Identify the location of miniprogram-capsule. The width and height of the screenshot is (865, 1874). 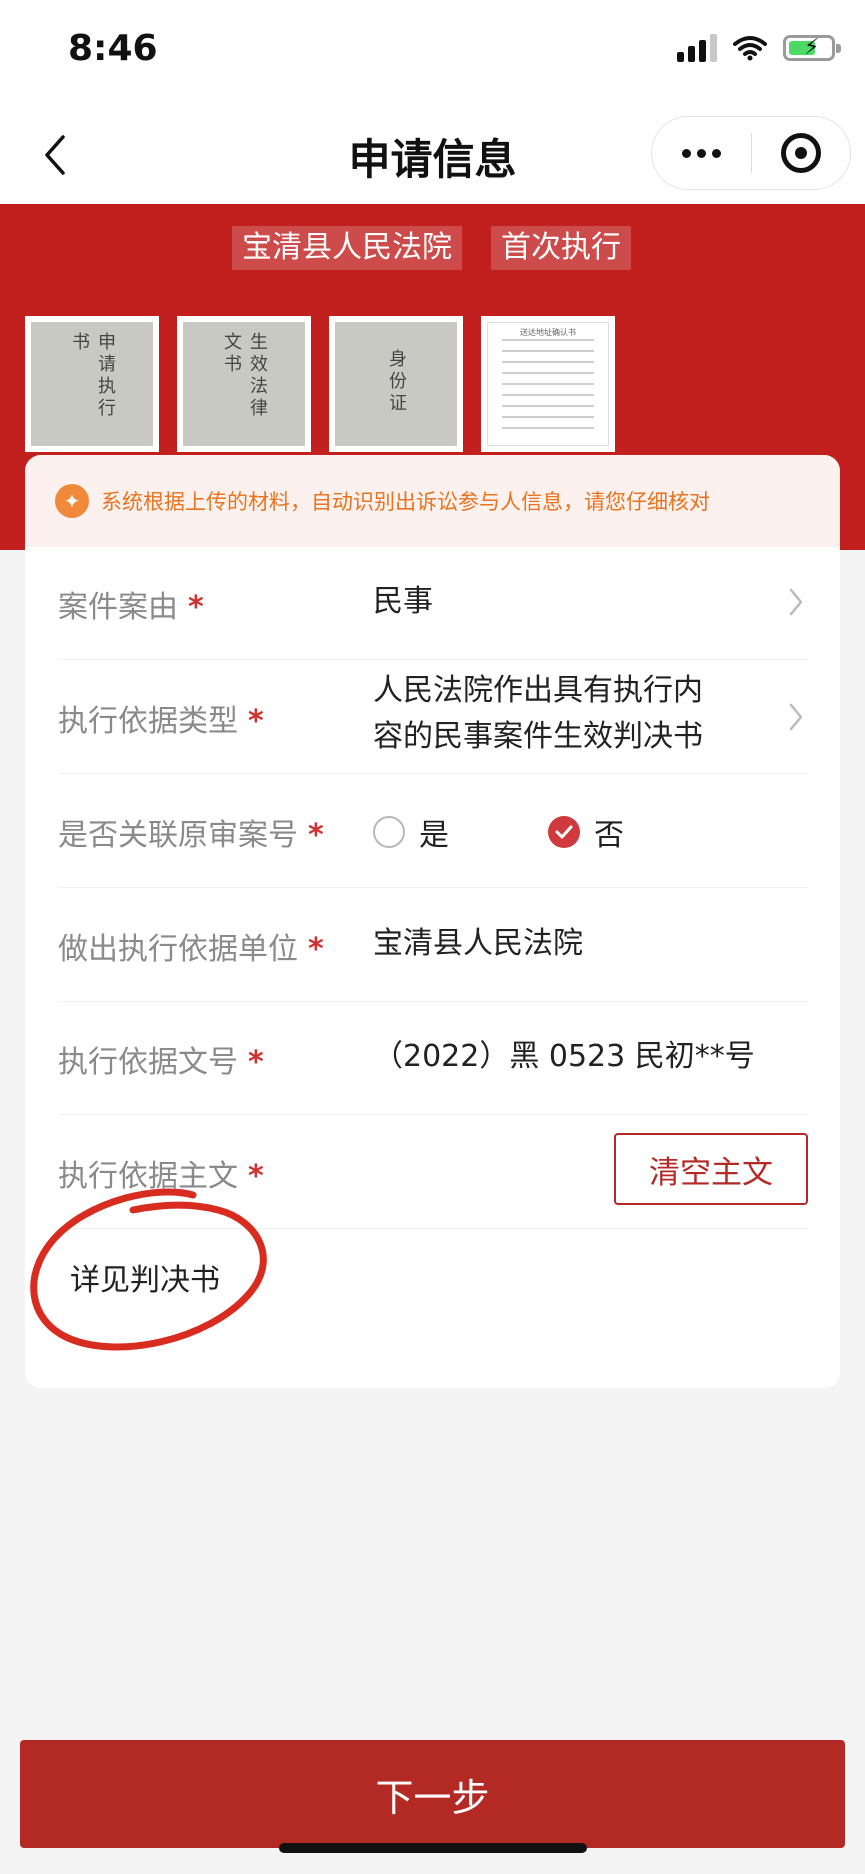
(751, 153).